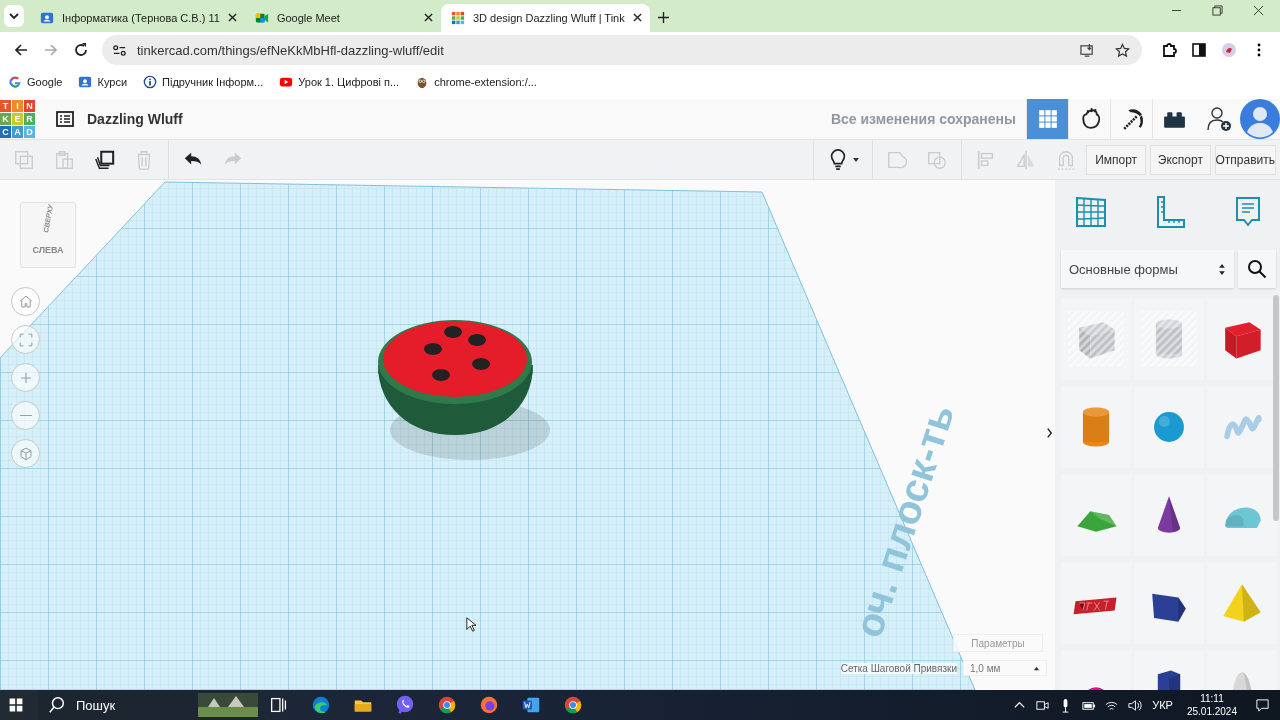 Image resolution: width=1280 pixels, height=720 pixels. Describe the element at coordinates (321, 705) in the screenshot. I see `edge-icon` at that location.